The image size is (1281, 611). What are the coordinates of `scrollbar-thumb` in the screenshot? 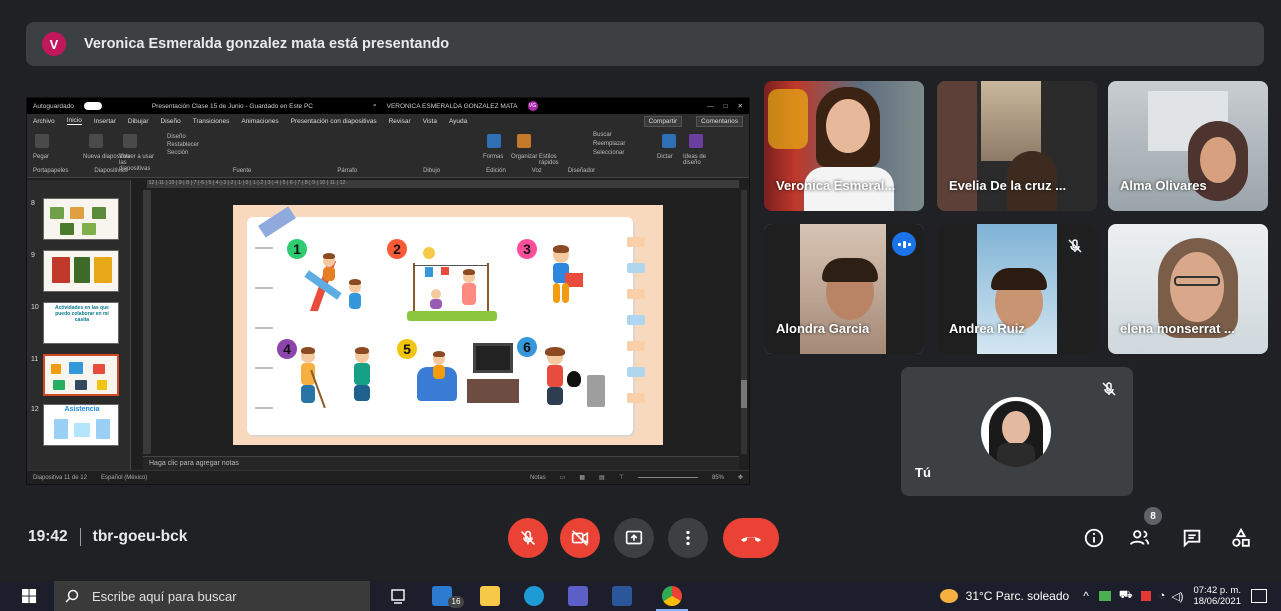 It's located at (744, 394).